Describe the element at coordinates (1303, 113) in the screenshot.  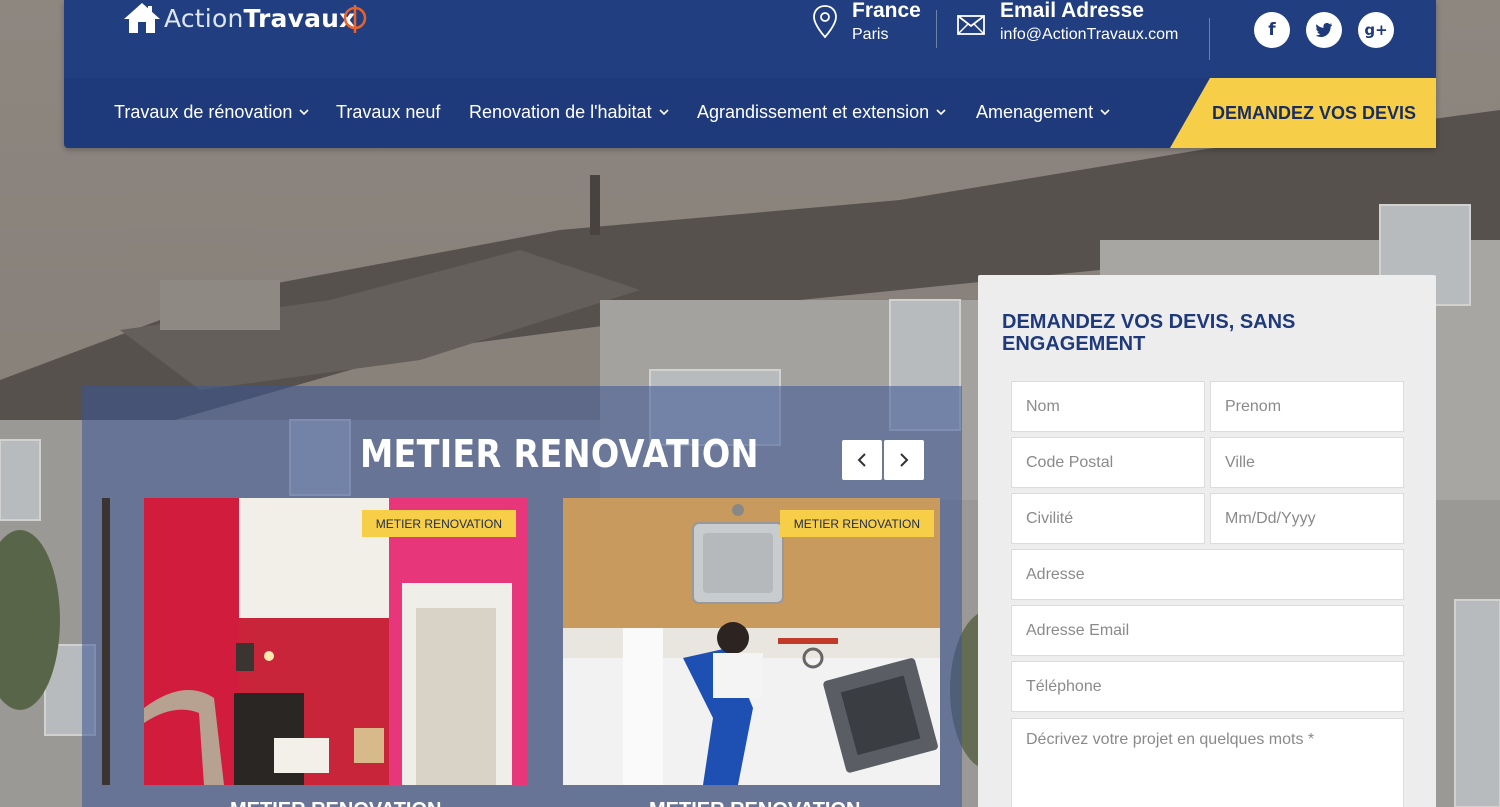
I see `request-quote-button: DEMANDEZ VOS DEVIS` at that location.